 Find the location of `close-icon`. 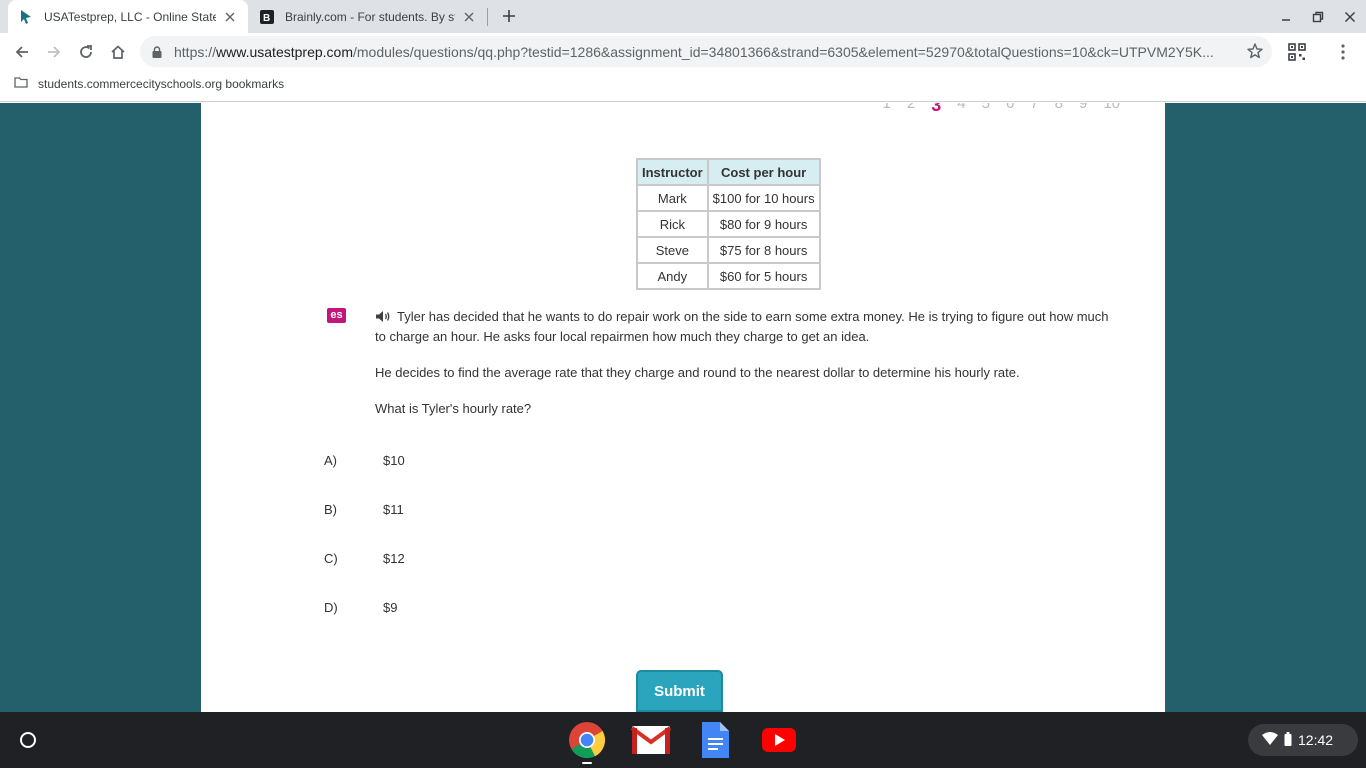

close-icon is located at coordinates (1350, 16).